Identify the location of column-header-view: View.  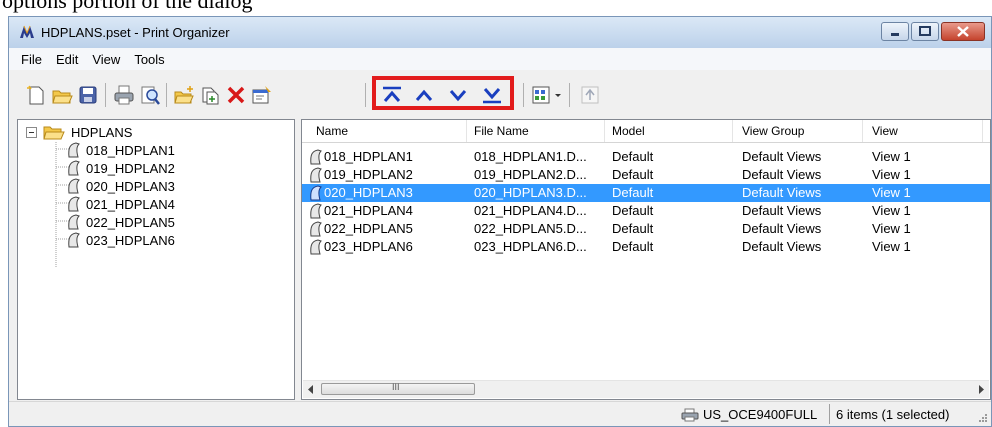
(885, 131).